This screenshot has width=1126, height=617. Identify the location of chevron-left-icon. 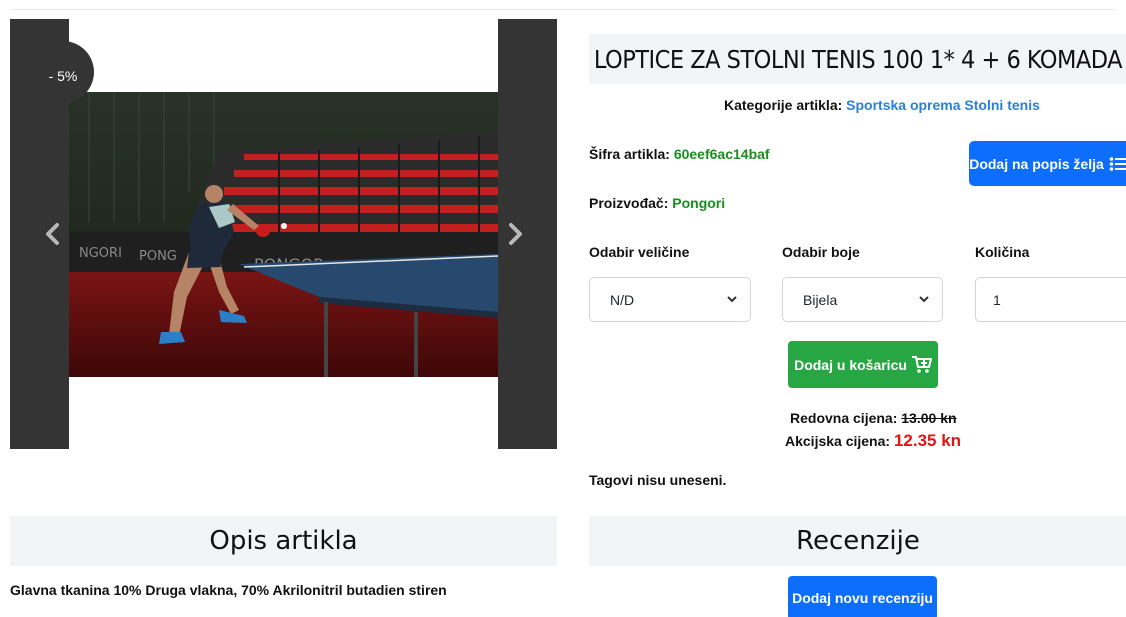
(52, 234).